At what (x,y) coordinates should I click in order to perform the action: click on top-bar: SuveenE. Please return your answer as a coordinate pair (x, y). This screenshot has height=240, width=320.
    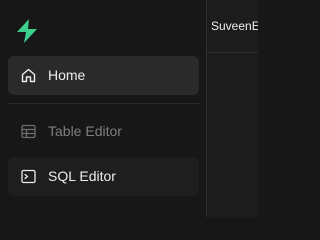
    Looking at the image, I should click on (232, 26).